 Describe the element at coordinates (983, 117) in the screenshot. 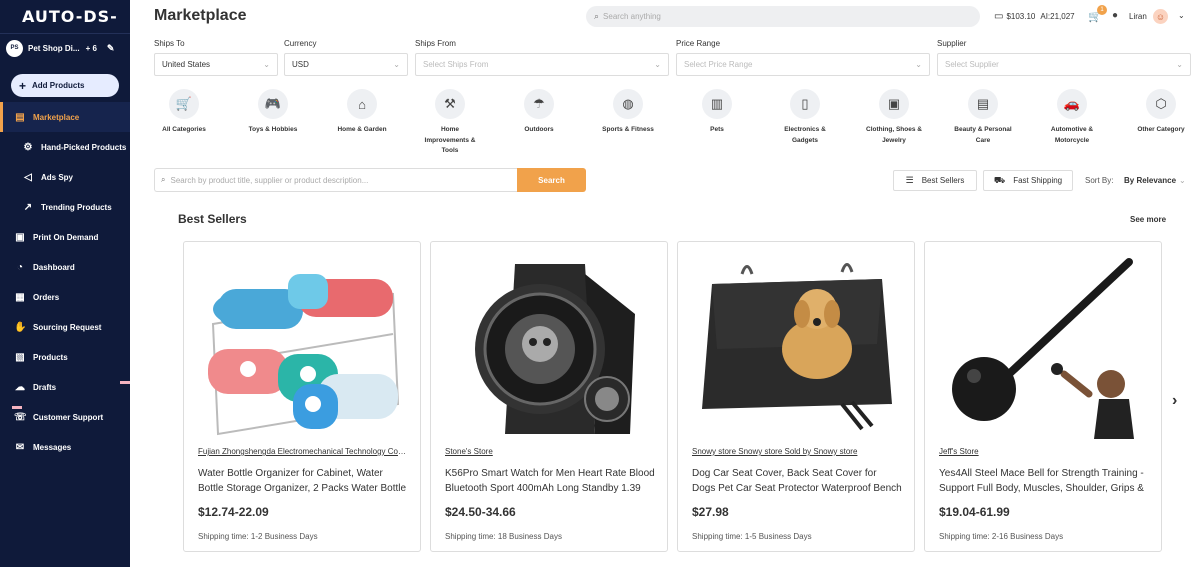

I see `category-beauty-personal-care: ▤ Beauty & Personal Care` at that location.